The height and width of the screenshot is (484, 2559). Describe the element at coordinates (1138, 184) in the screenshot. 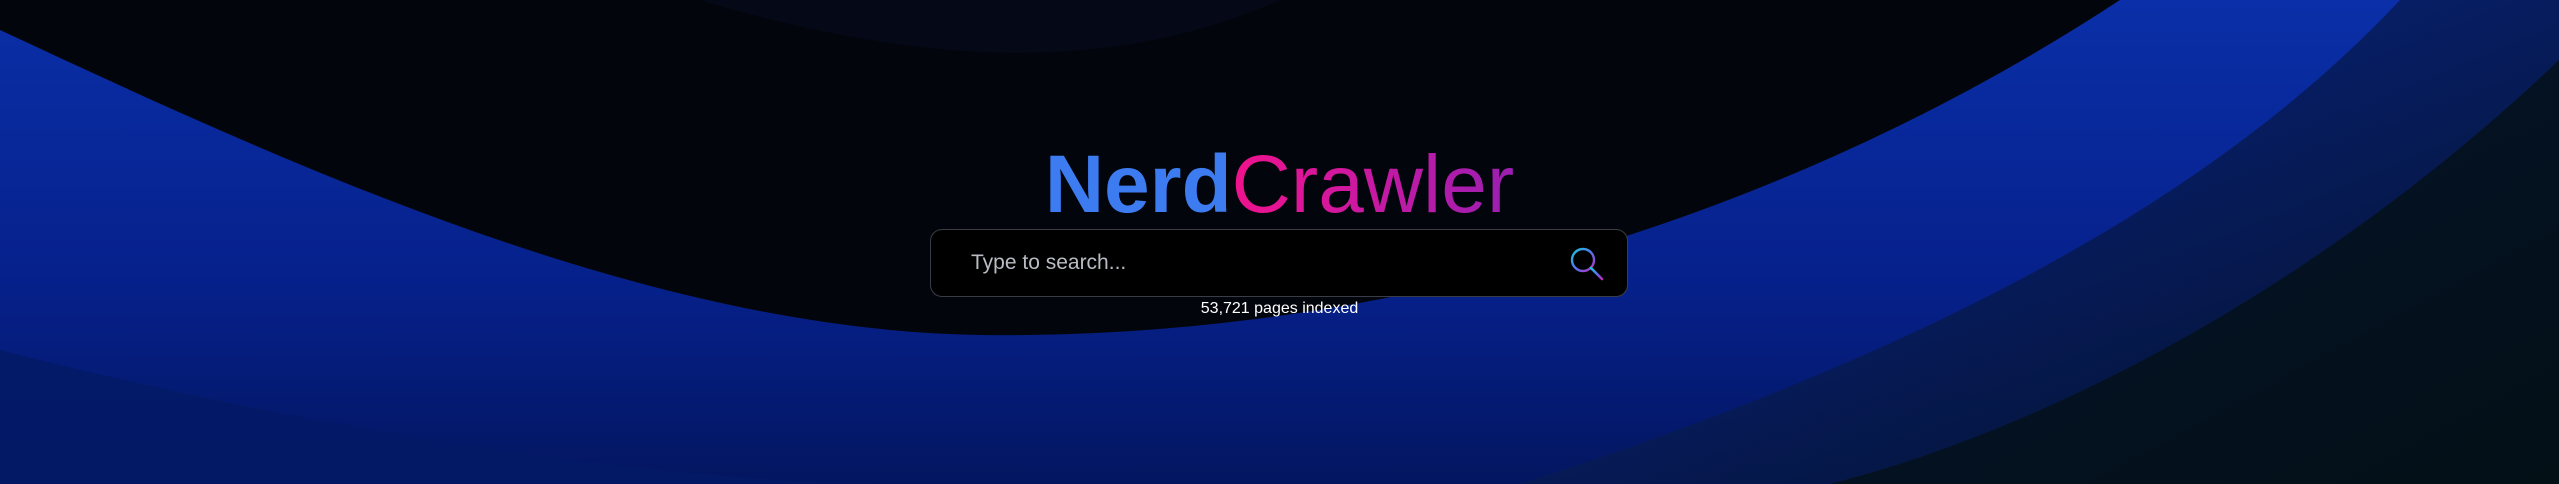

I see `logo-nerd-text: Nerd` at that location.